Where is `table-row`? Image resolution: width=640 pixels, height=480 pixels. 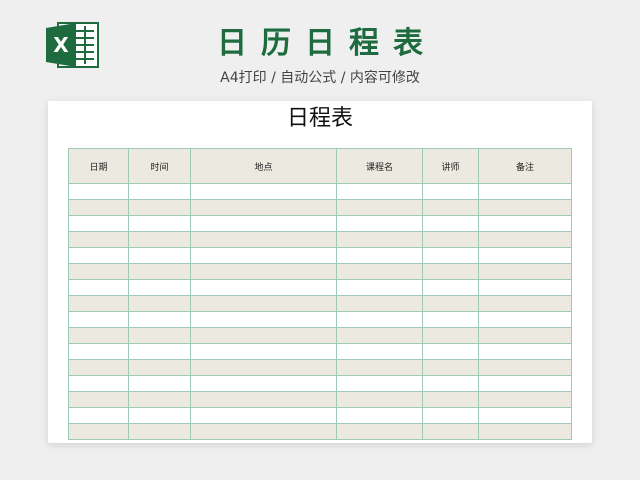 table-row is located at coordinates (320, 431).